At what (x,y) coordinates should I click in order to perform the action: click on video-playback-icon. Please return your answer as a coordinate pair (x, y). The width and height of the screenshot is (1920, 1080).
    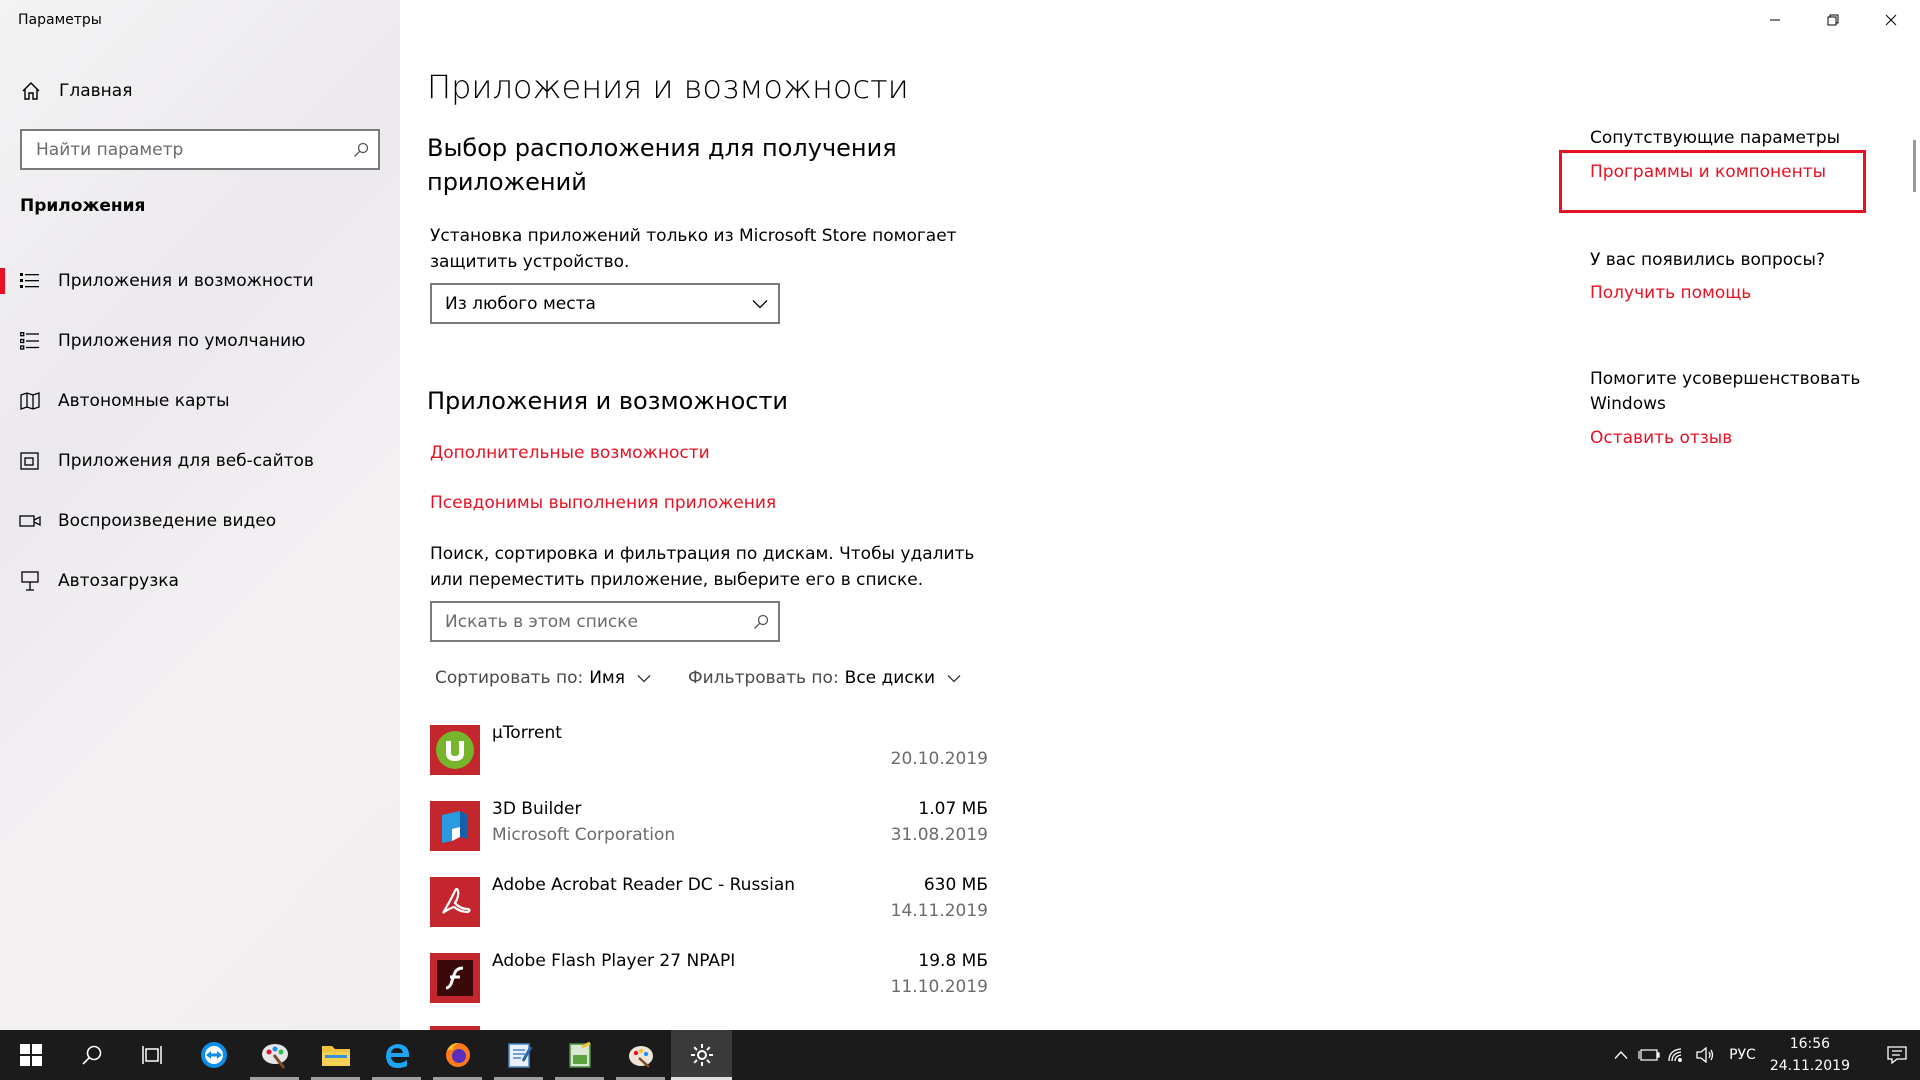
    Looking at the image, I should click on (30, 521).